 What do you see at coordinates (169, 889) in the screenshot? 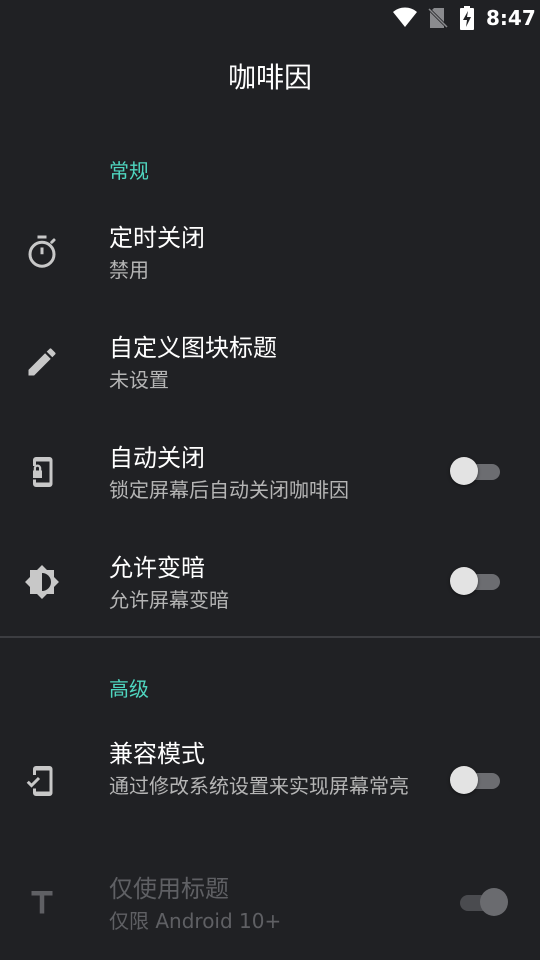
I see `pref-title-only-title: 仅使用标题` at bounding box center [169, 889].